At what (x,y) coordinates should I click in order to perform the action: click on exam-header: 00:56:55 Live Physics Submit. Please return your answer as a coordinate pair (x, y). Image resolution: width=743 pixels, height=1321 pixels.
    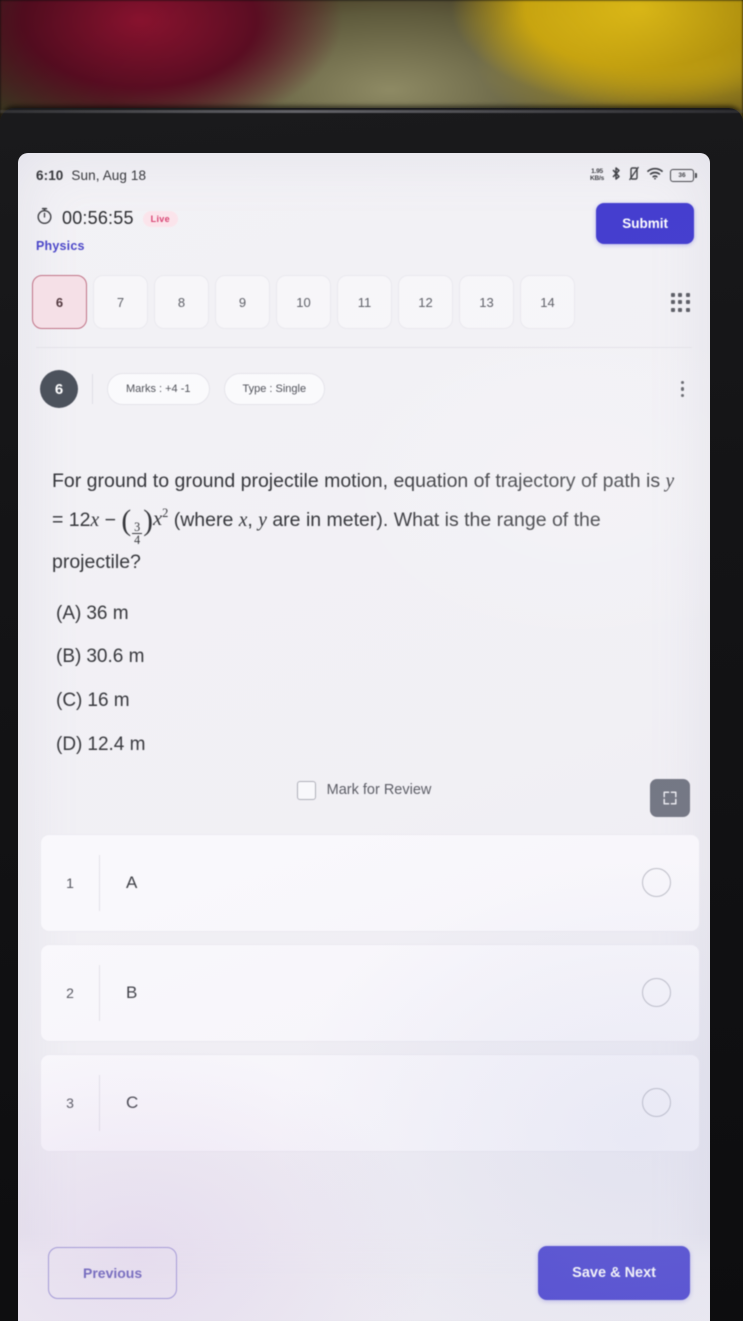
    Looking at the image, I should click on (364, 225).